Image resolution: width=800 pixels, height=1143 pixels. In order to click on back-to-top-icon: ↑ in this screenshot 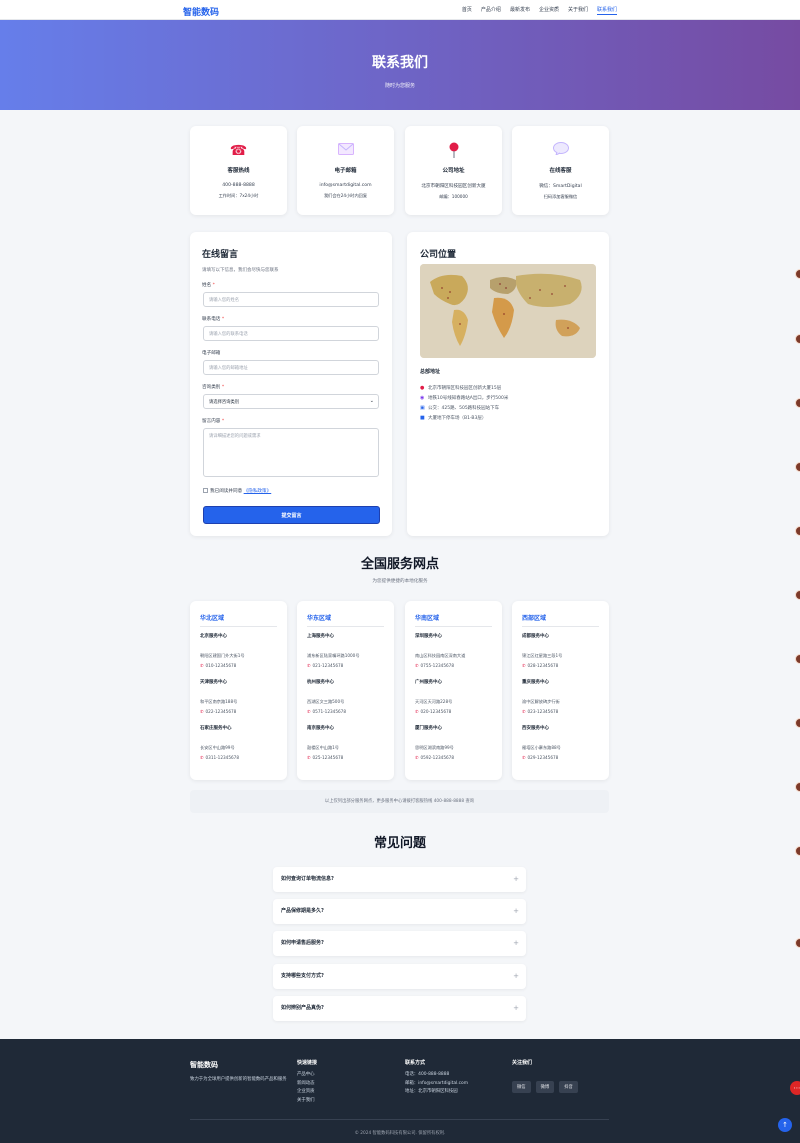, I will do `click(785, 1125)`.